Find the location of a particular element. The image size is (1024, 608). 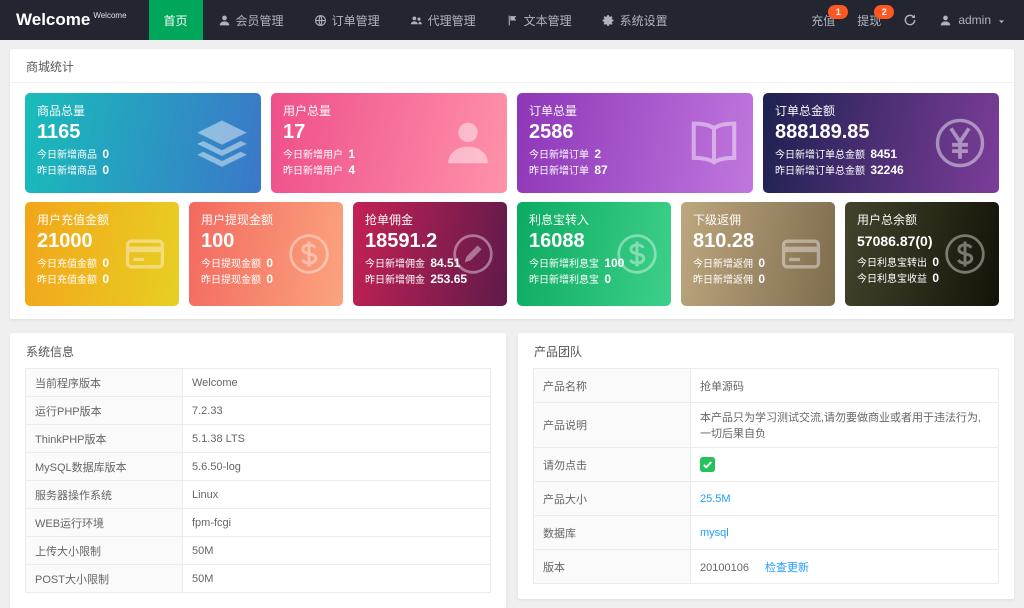

subline-label: 昨日新增返佣 is located at coordinates (723, 280).